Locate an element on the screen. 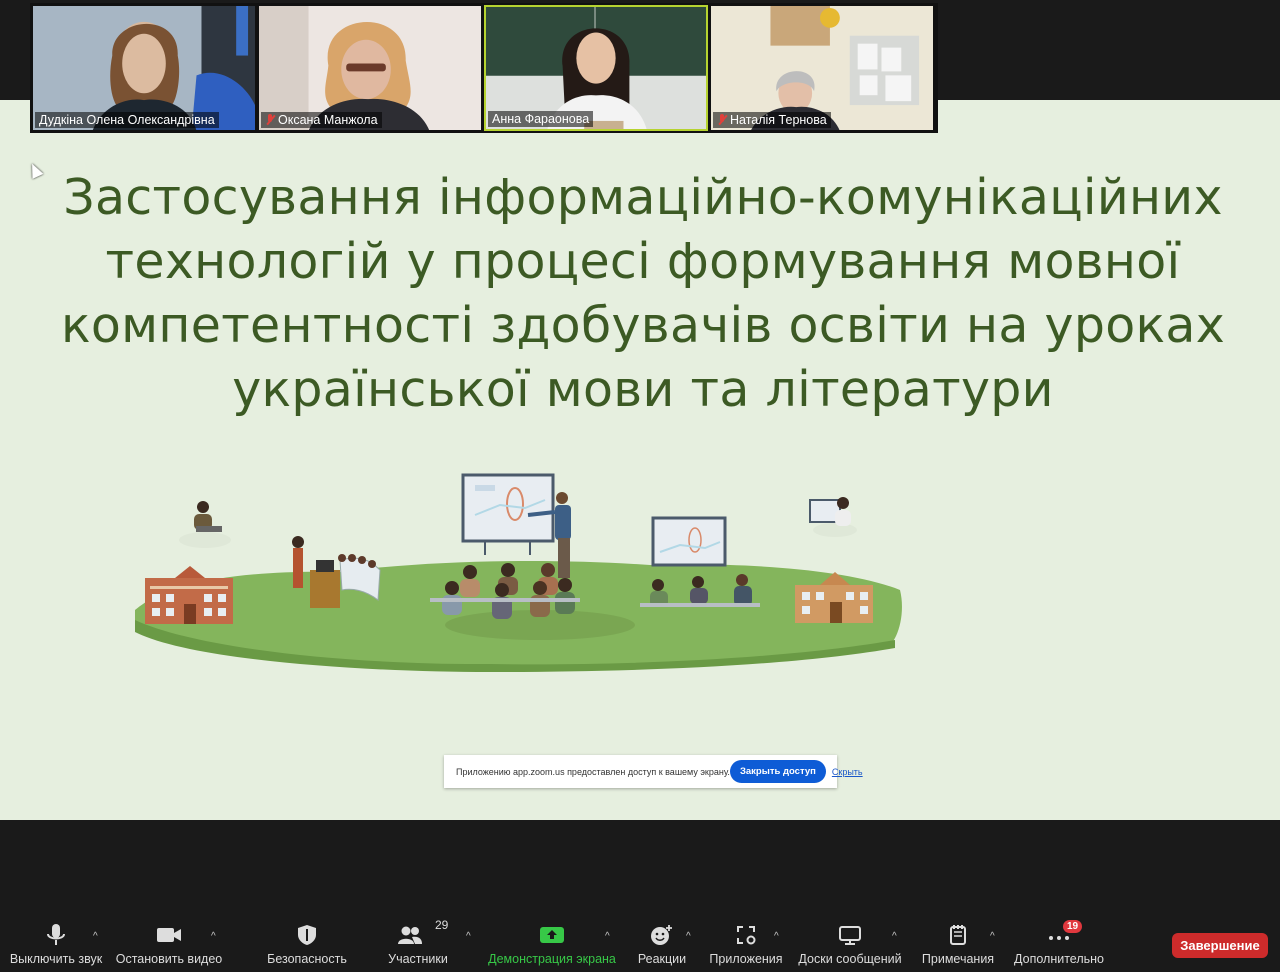 The width and height of the screenshot is (1280, 972). end-meeting-button: Завершение is located at coordinates (1220, 945).